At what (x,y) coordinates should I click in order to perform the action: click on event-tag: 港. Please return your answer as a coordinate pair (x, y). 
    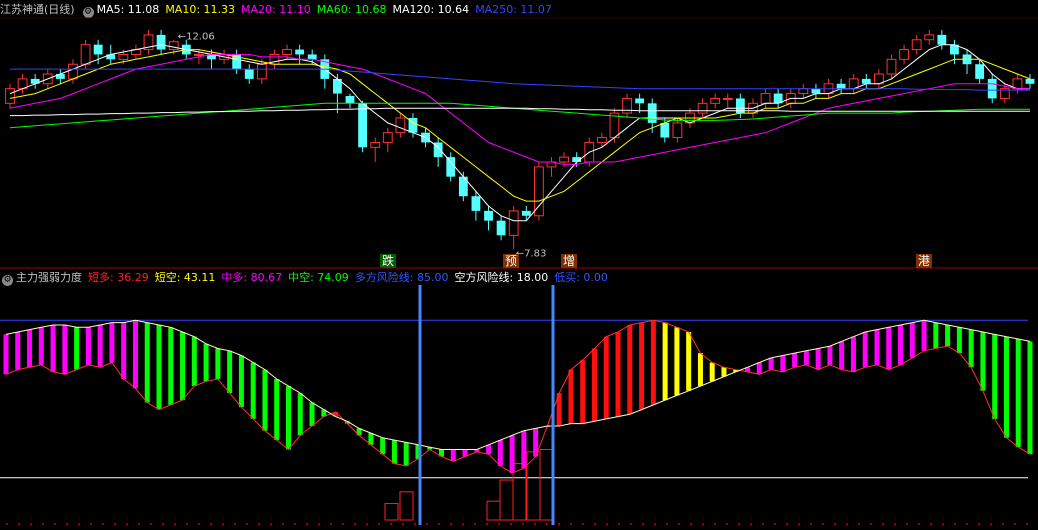
    Looking at the image, I should click on (924, 261).